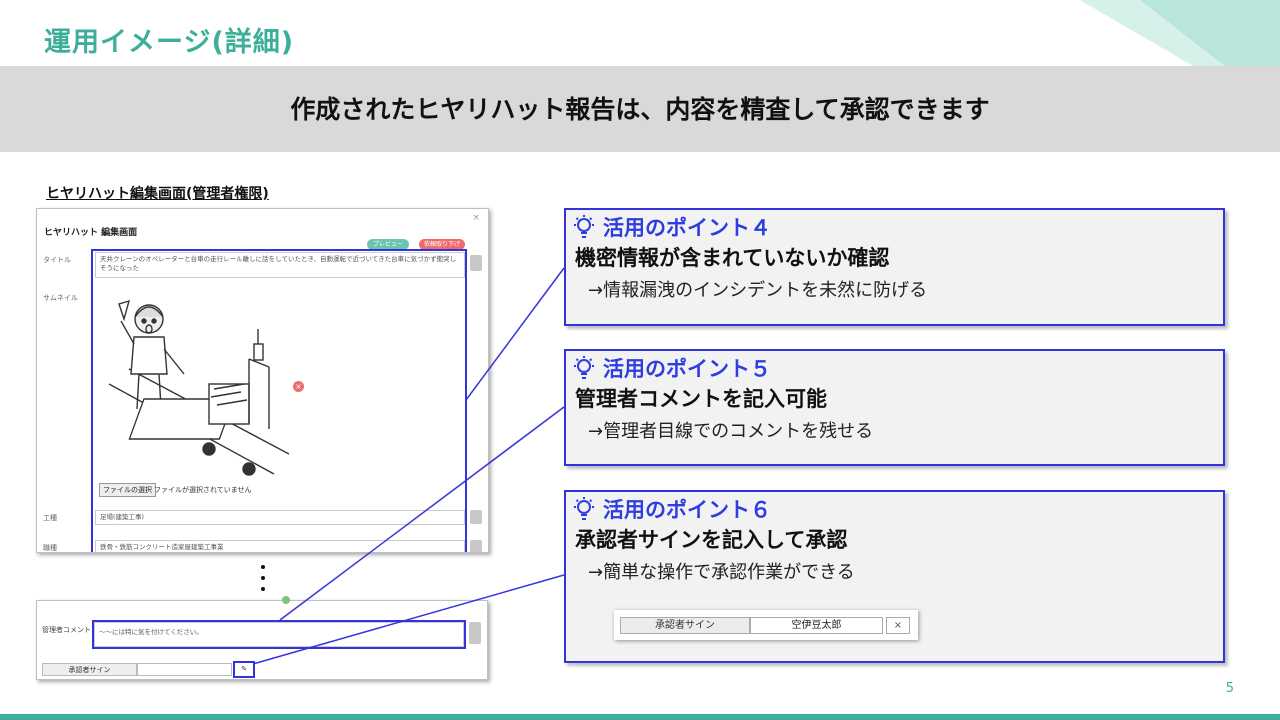 This screenshot has width=1280, height=720. I want to click on work-type-dropdown, so click(476, 517).